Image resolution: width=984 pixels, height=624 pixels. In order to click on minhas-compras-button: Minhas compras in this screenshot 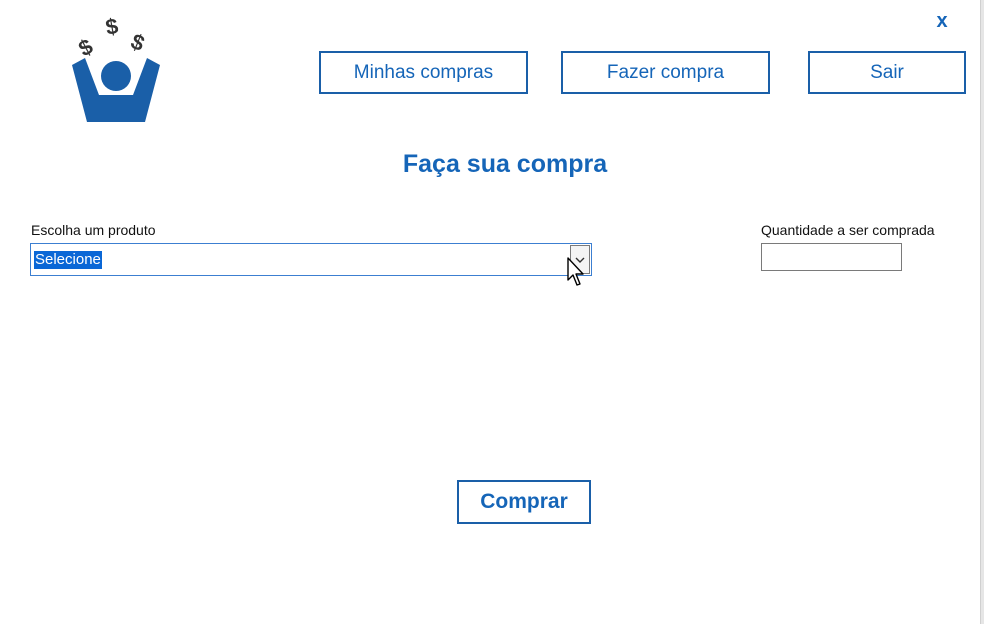, I will do `click(423, 72)`.